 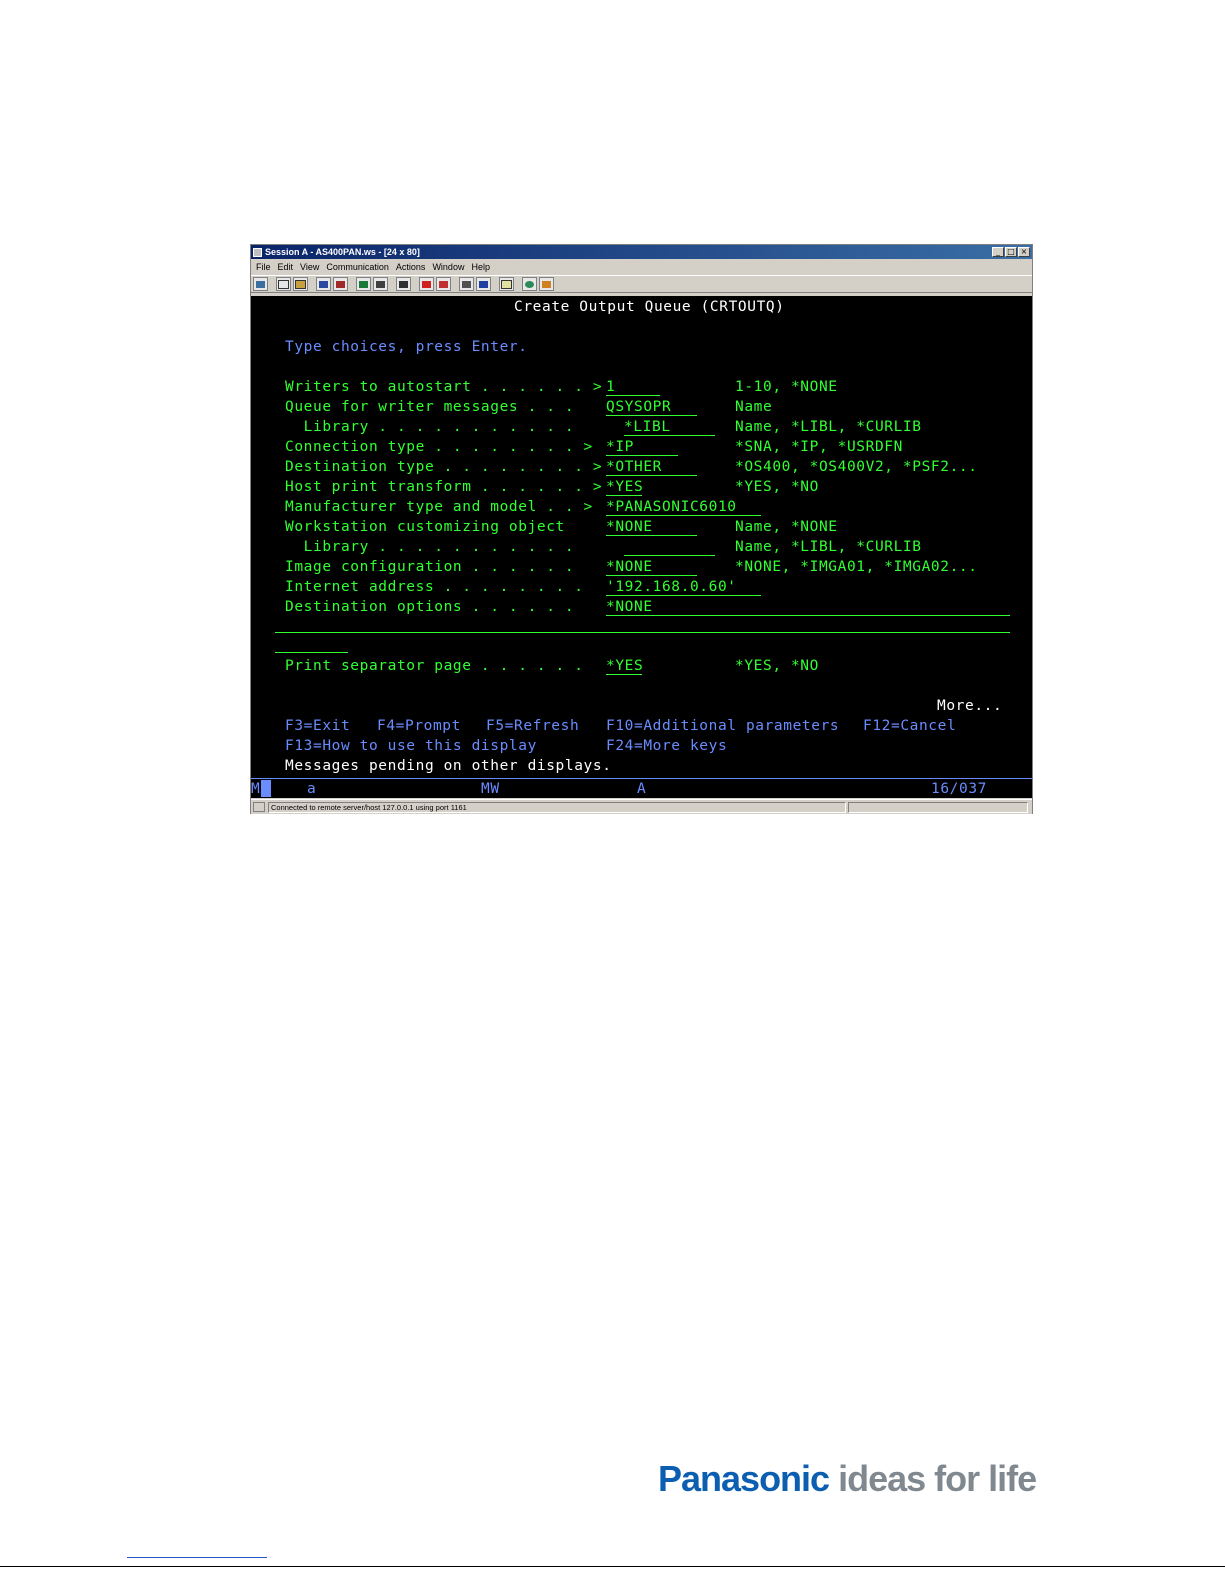 I want to click on paste-icon, so click(x=300, y=284).